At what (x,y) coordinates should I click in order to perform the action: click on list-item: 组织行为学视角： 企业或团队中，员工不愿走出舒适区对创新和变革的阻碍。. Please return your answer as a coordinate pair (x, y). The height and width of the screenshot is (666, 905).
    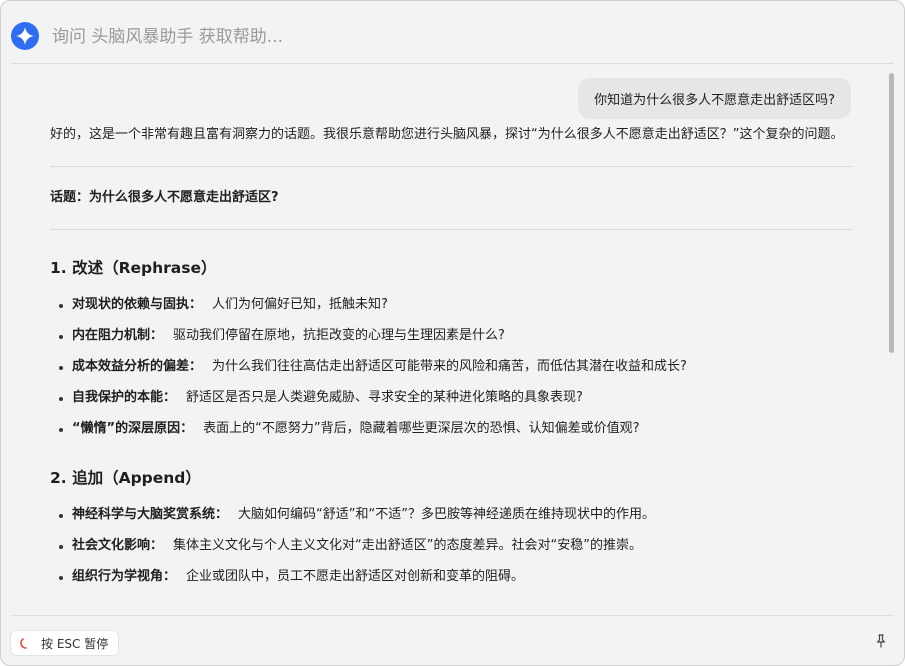
    Looking at the image, I should click on (455, 577).